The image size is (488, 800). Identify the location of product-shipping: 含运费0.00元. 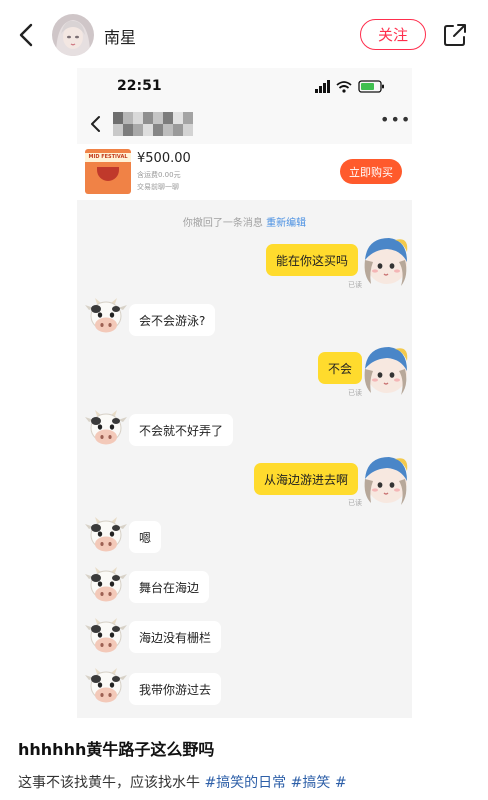
(159, 175).